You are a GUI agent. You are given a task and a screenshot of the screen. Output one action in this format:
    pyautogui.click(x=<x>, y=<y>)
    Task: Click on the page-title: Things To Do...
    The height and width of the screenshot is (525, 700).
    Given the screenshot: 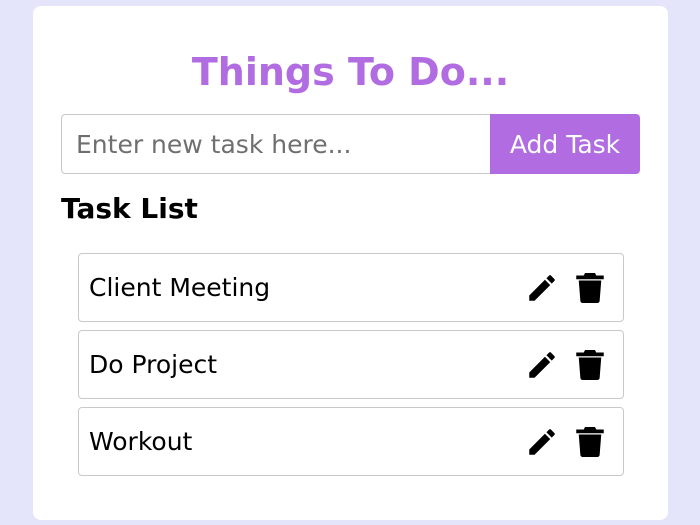 What is the action you would take?
    pyautogui.click(x=350, y=72)
    